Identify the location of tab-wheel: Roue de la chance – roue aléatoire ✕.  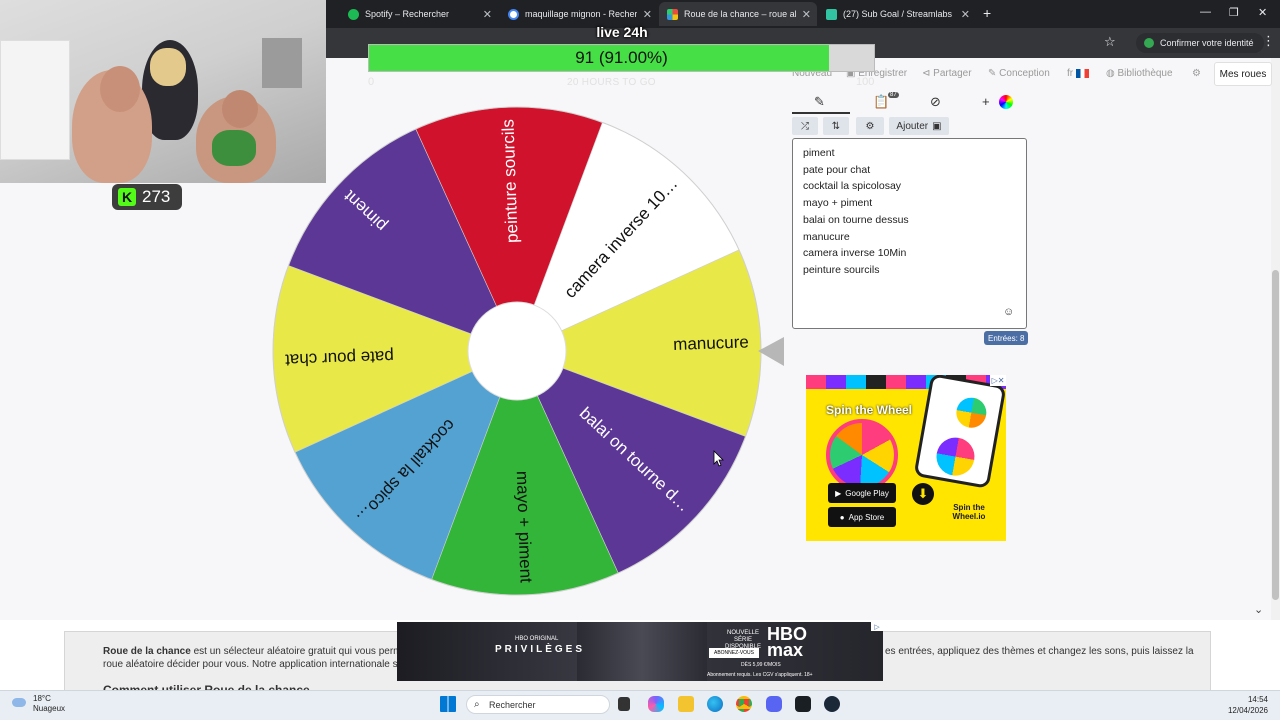
(738, 14).